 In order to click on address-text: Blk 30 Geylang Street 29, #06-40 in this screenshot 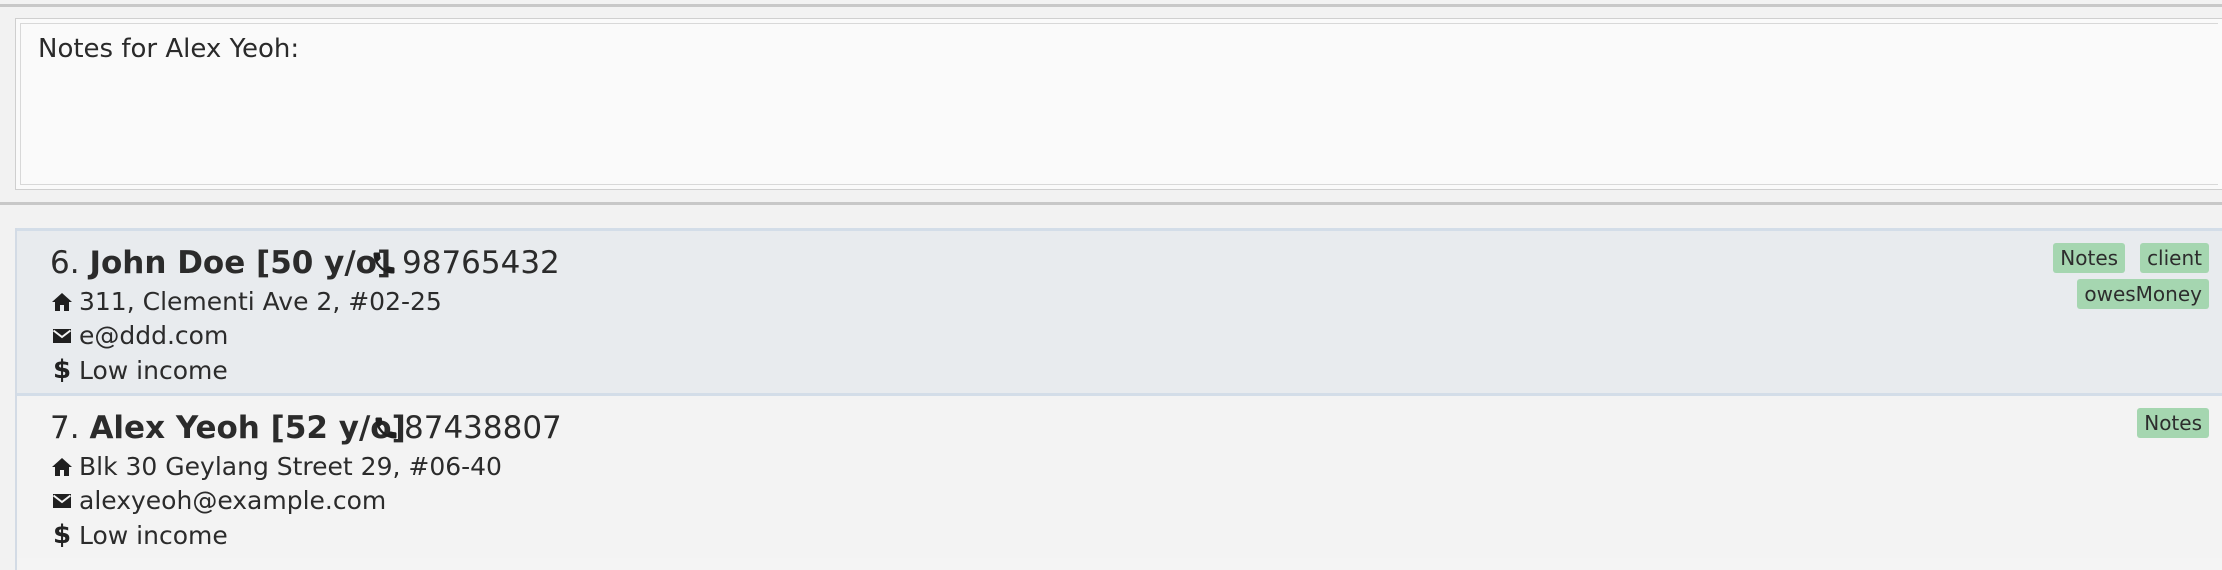, I will do `click(290, 466)`.